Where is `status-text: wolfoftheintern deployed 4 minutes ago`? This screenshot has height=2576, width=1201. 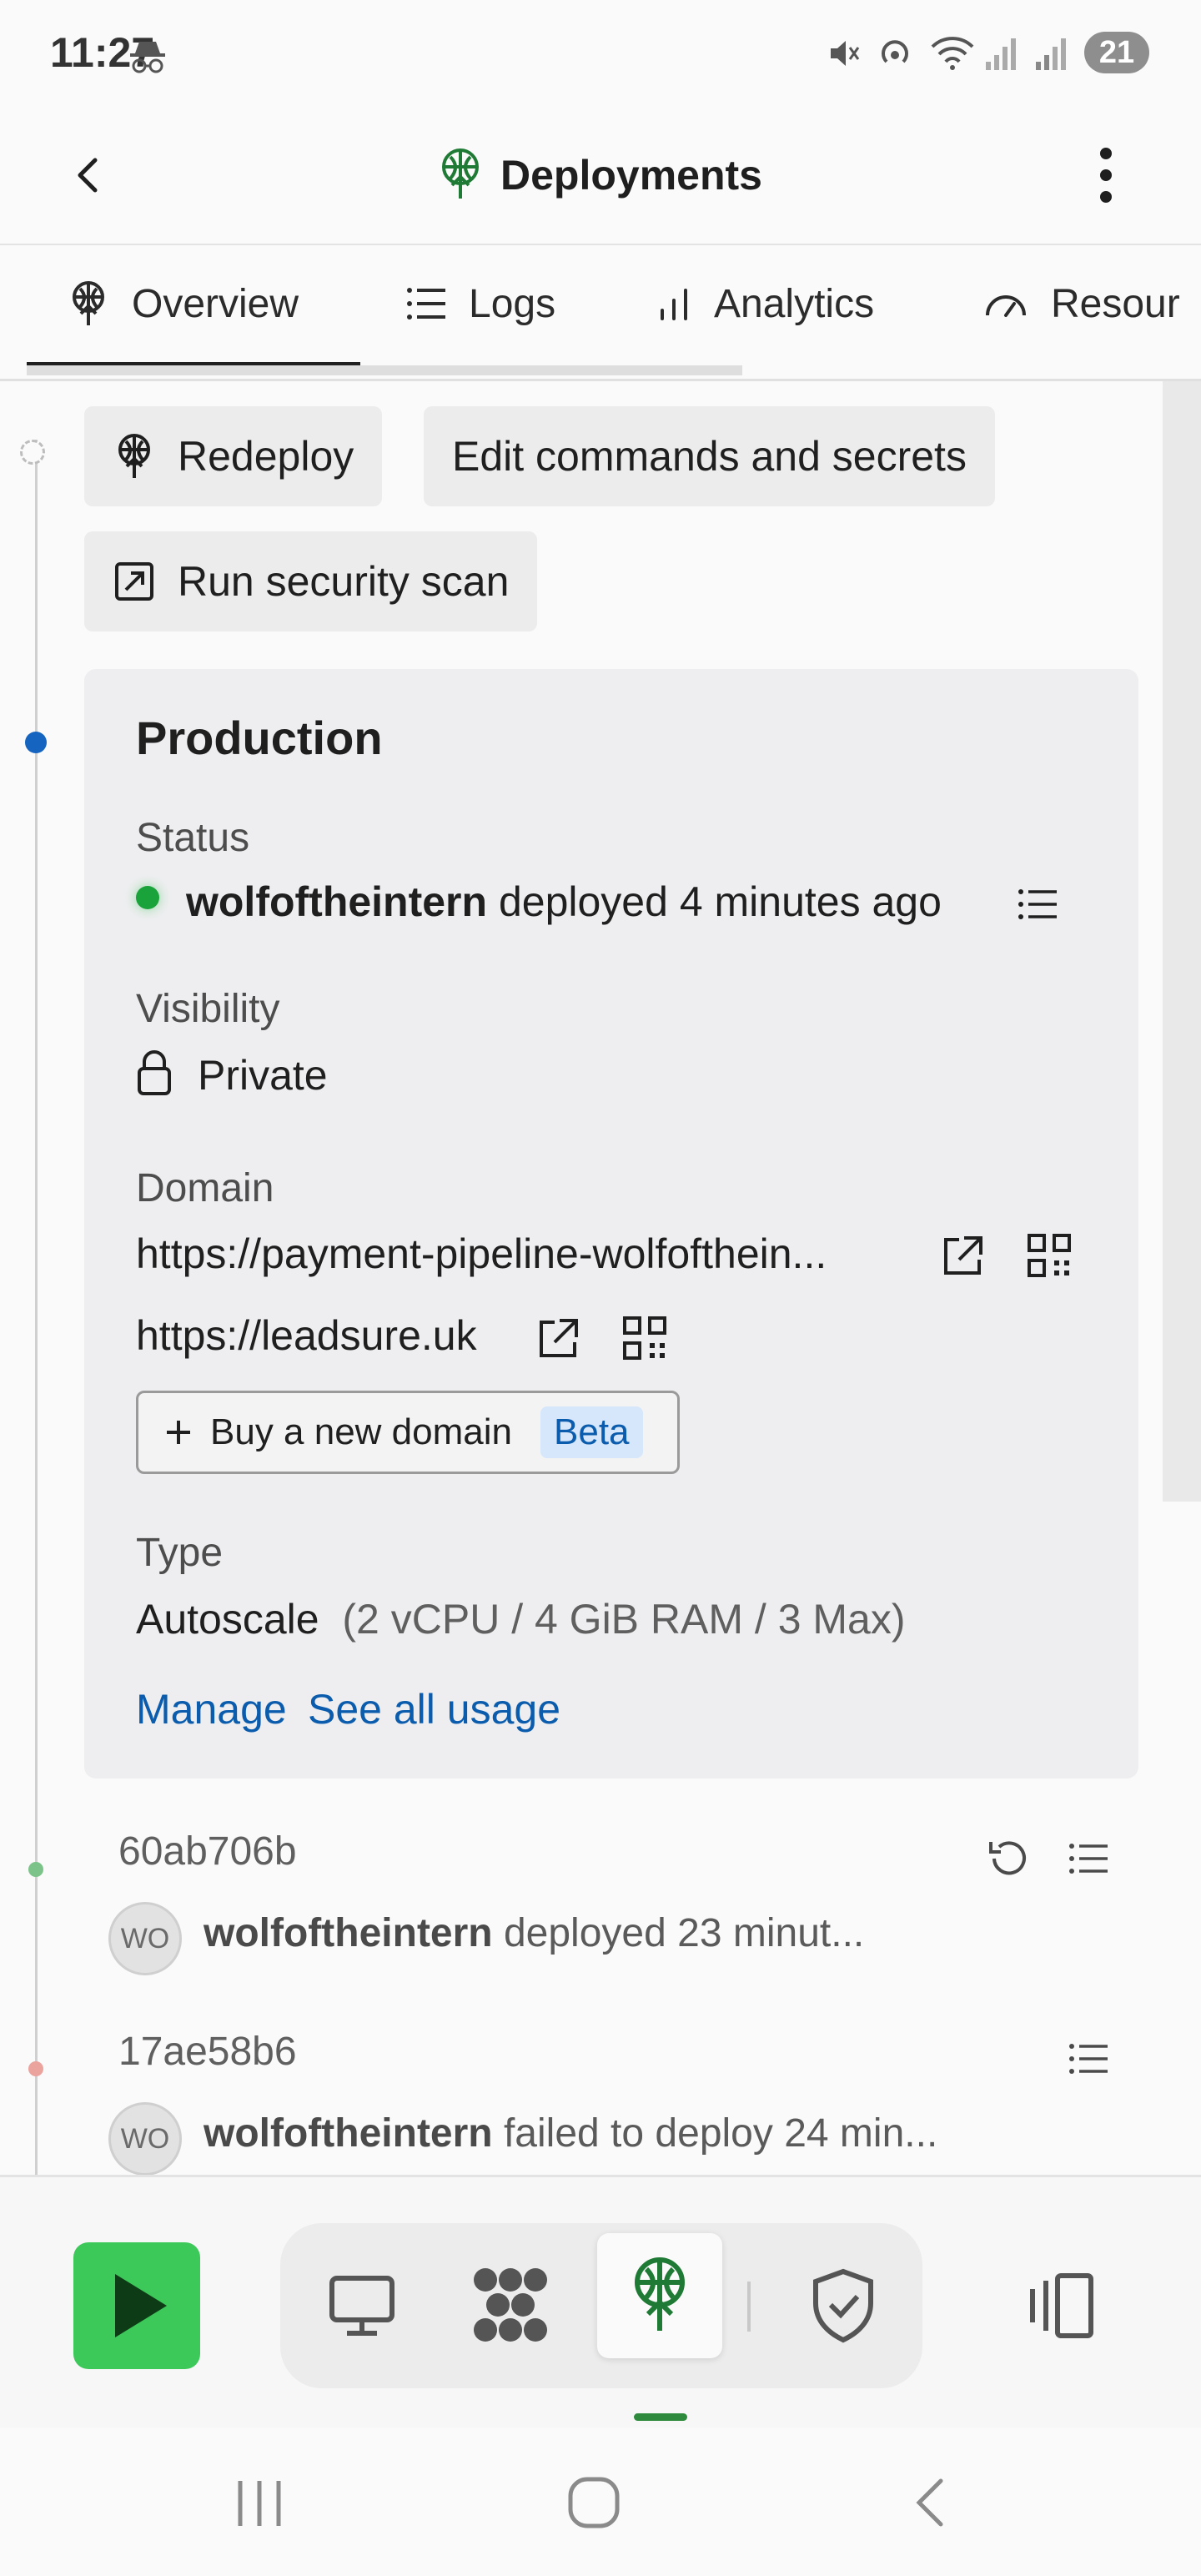
status-text: wolfoftheintern deployed 4 minutes ago is located at coordinates (564, 902).